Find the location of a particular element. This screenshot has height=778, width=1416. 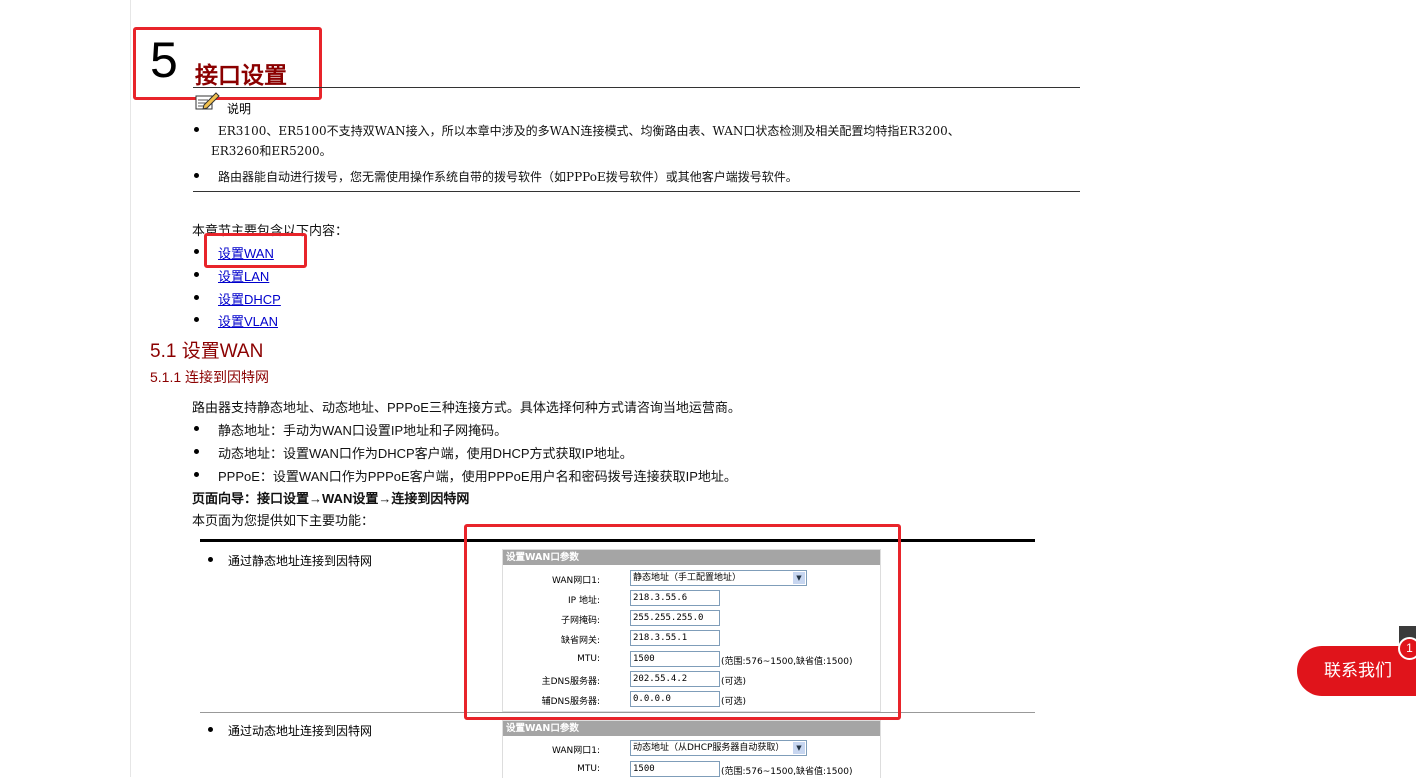

page-left-border is located at coordinates (130, 388).